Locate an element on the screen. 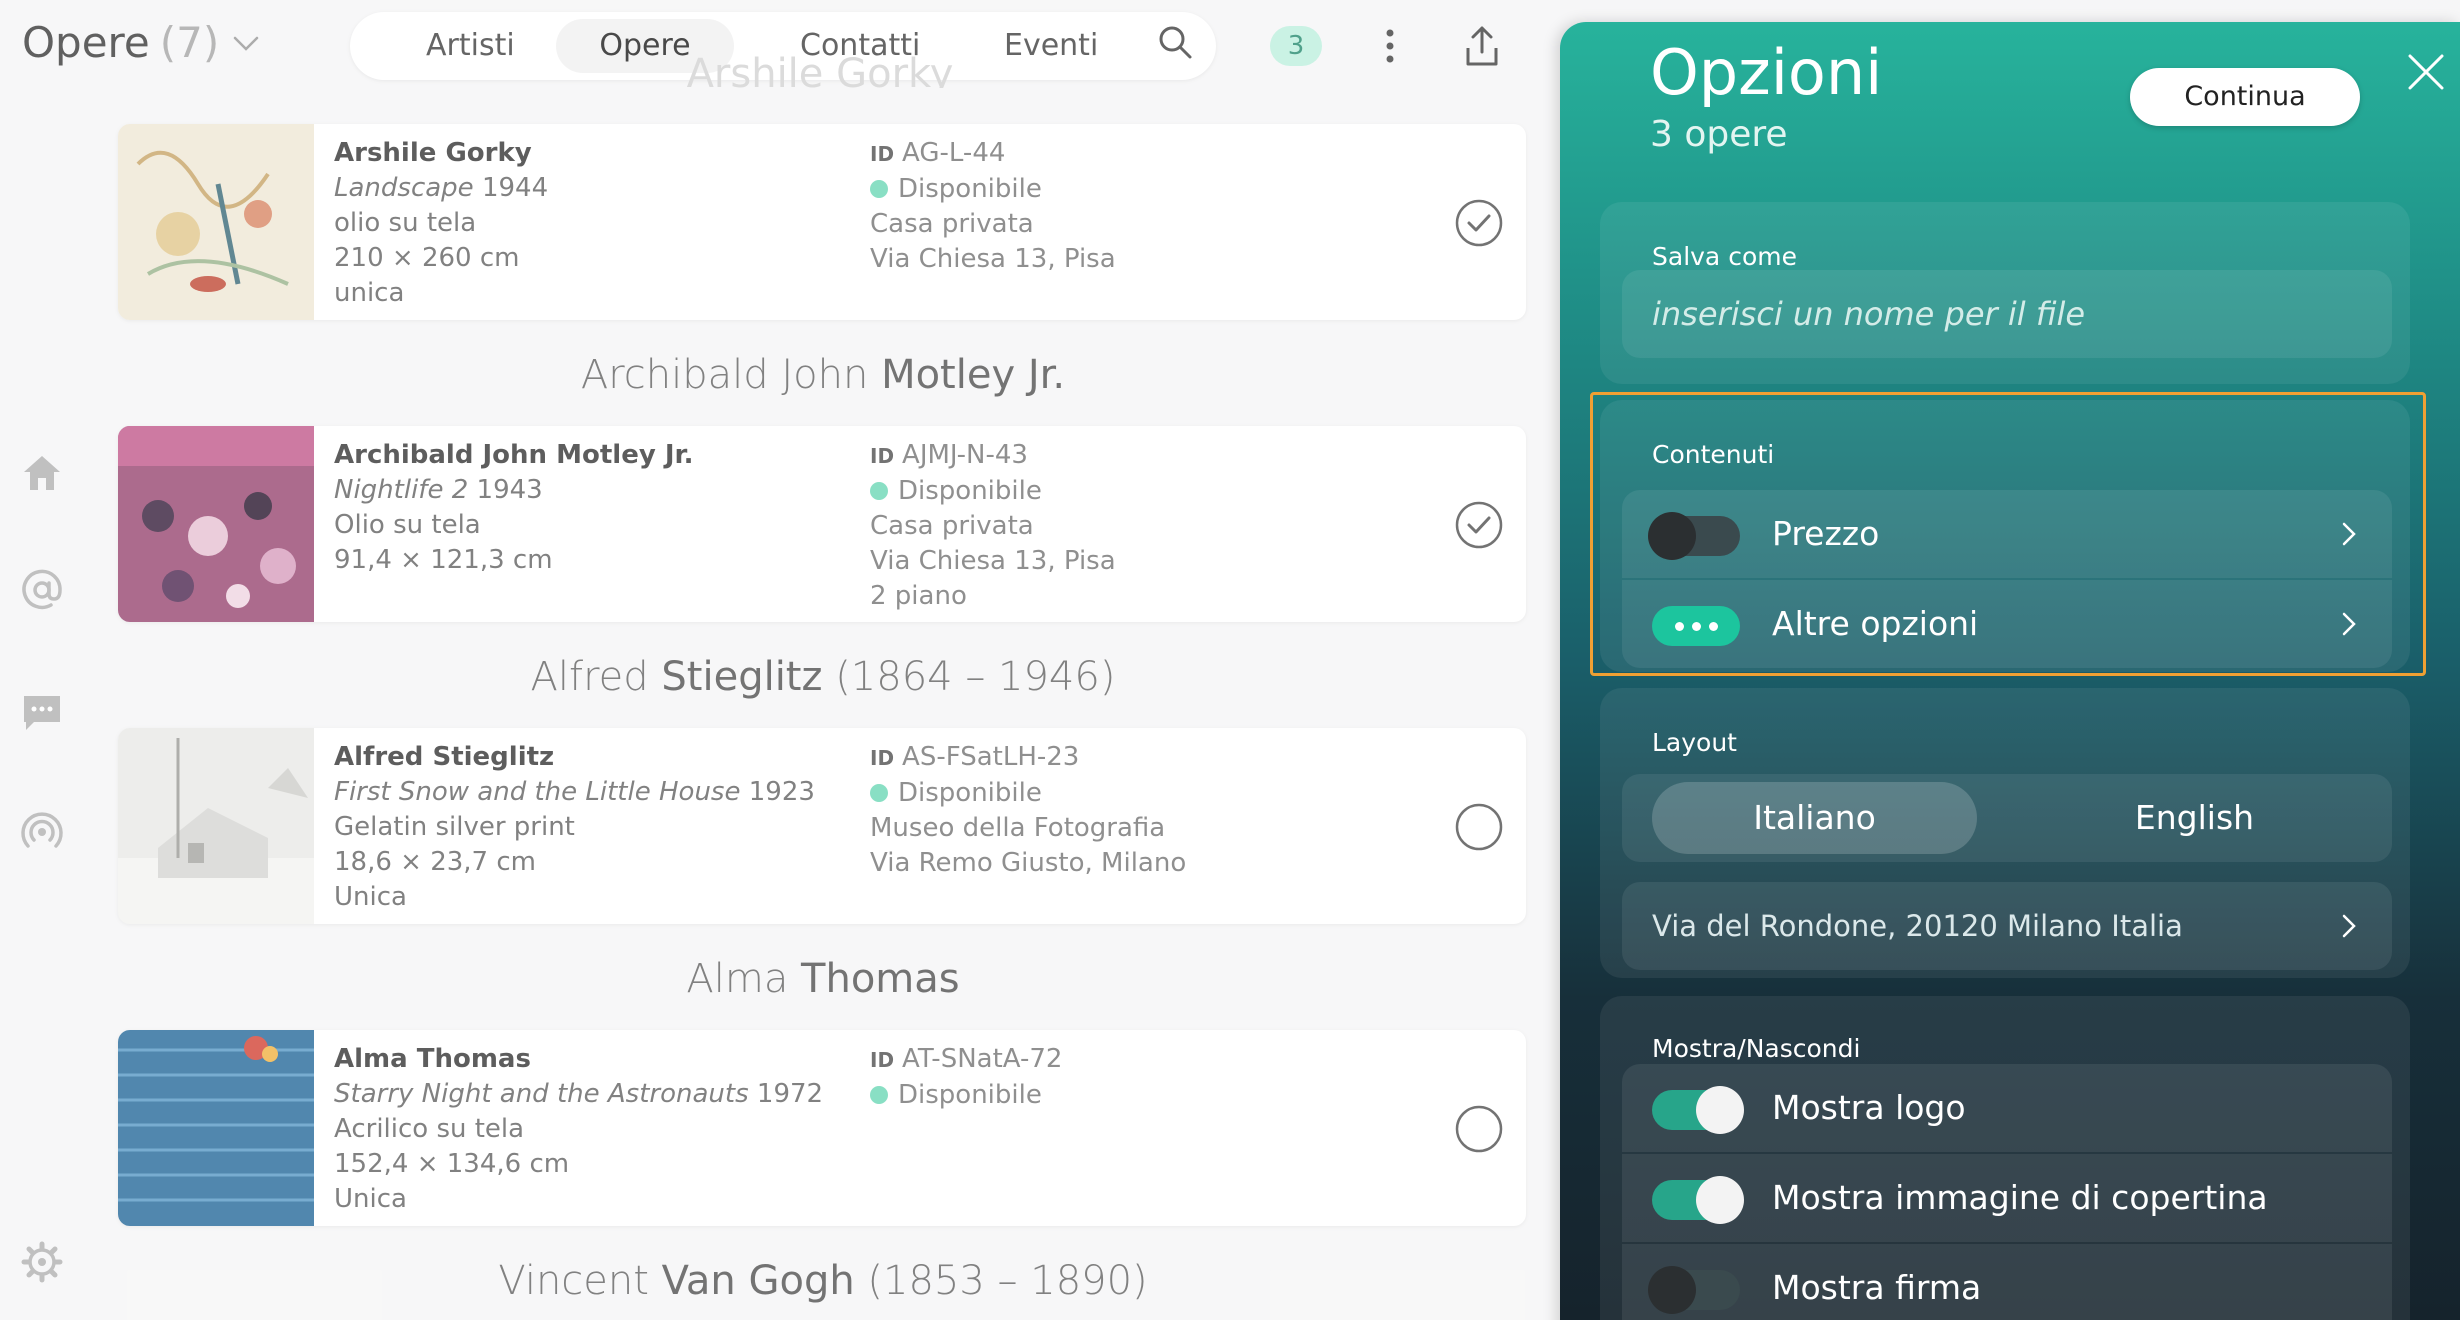  panel-subtitle: 3 opere is located at coordinates (1719, 134).